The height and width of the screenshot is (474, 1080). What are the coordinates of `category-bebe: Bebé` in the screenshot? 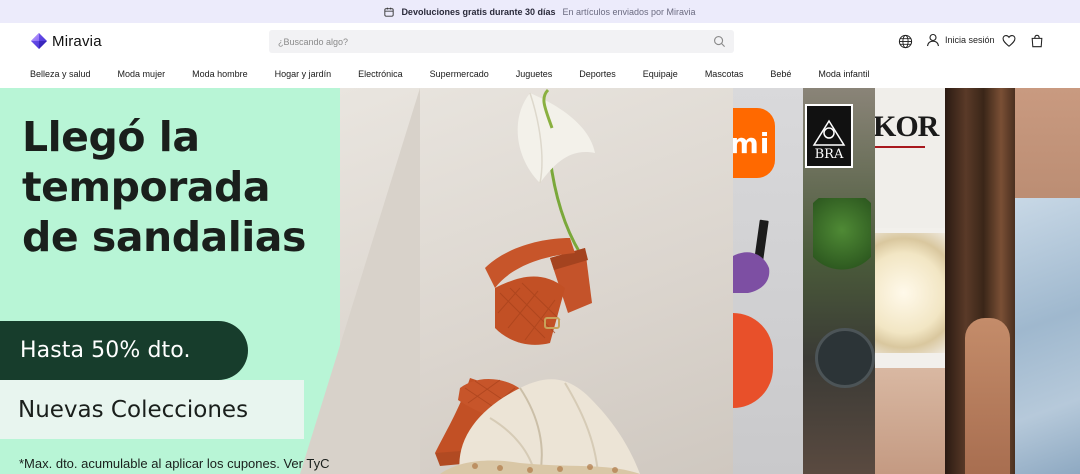 It's located at (780, 74).